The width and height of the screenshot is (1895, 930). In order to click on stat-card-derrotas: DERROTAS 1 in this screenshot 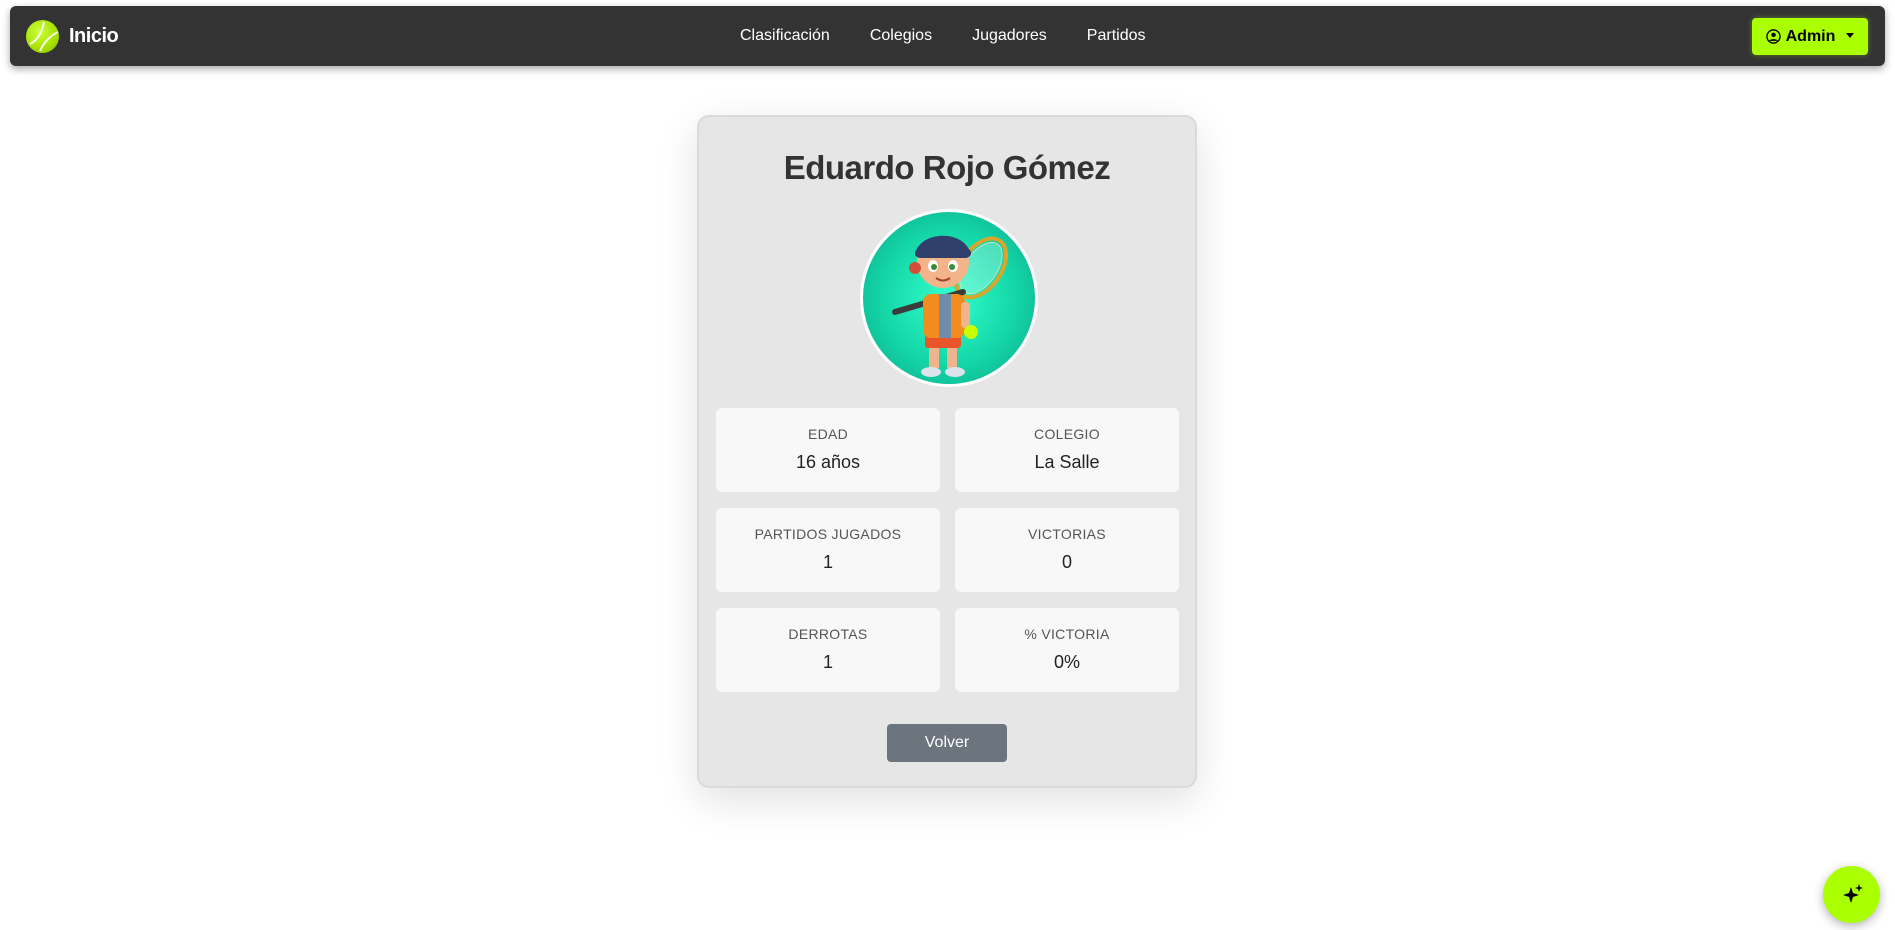, I will do `click(828, 650)`.